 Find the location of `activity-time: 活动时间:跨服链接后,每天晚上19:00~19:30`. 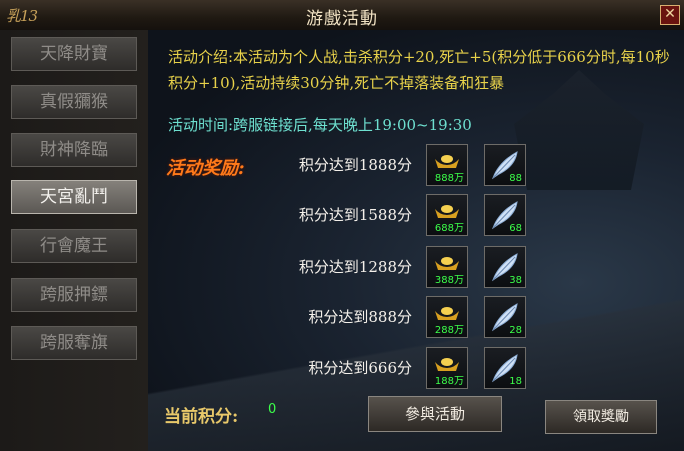

activity-time: 活动时间:跨服链接后,每天晚上19:00~19:30 is located at coordinates (320, 125).